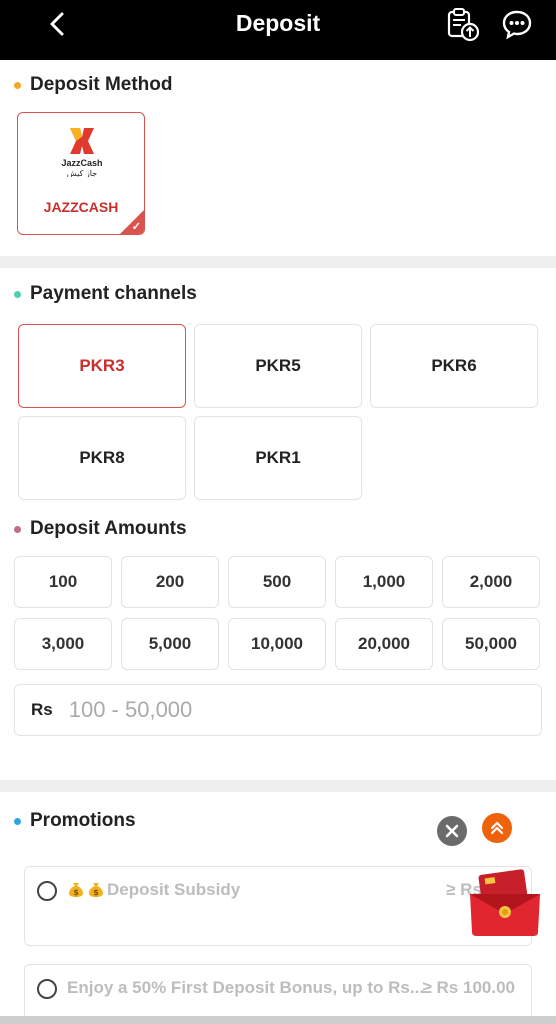  Describe the element at coordinates (384, 582) in the screenshot. I see `amount-option: 1,000` at that location.